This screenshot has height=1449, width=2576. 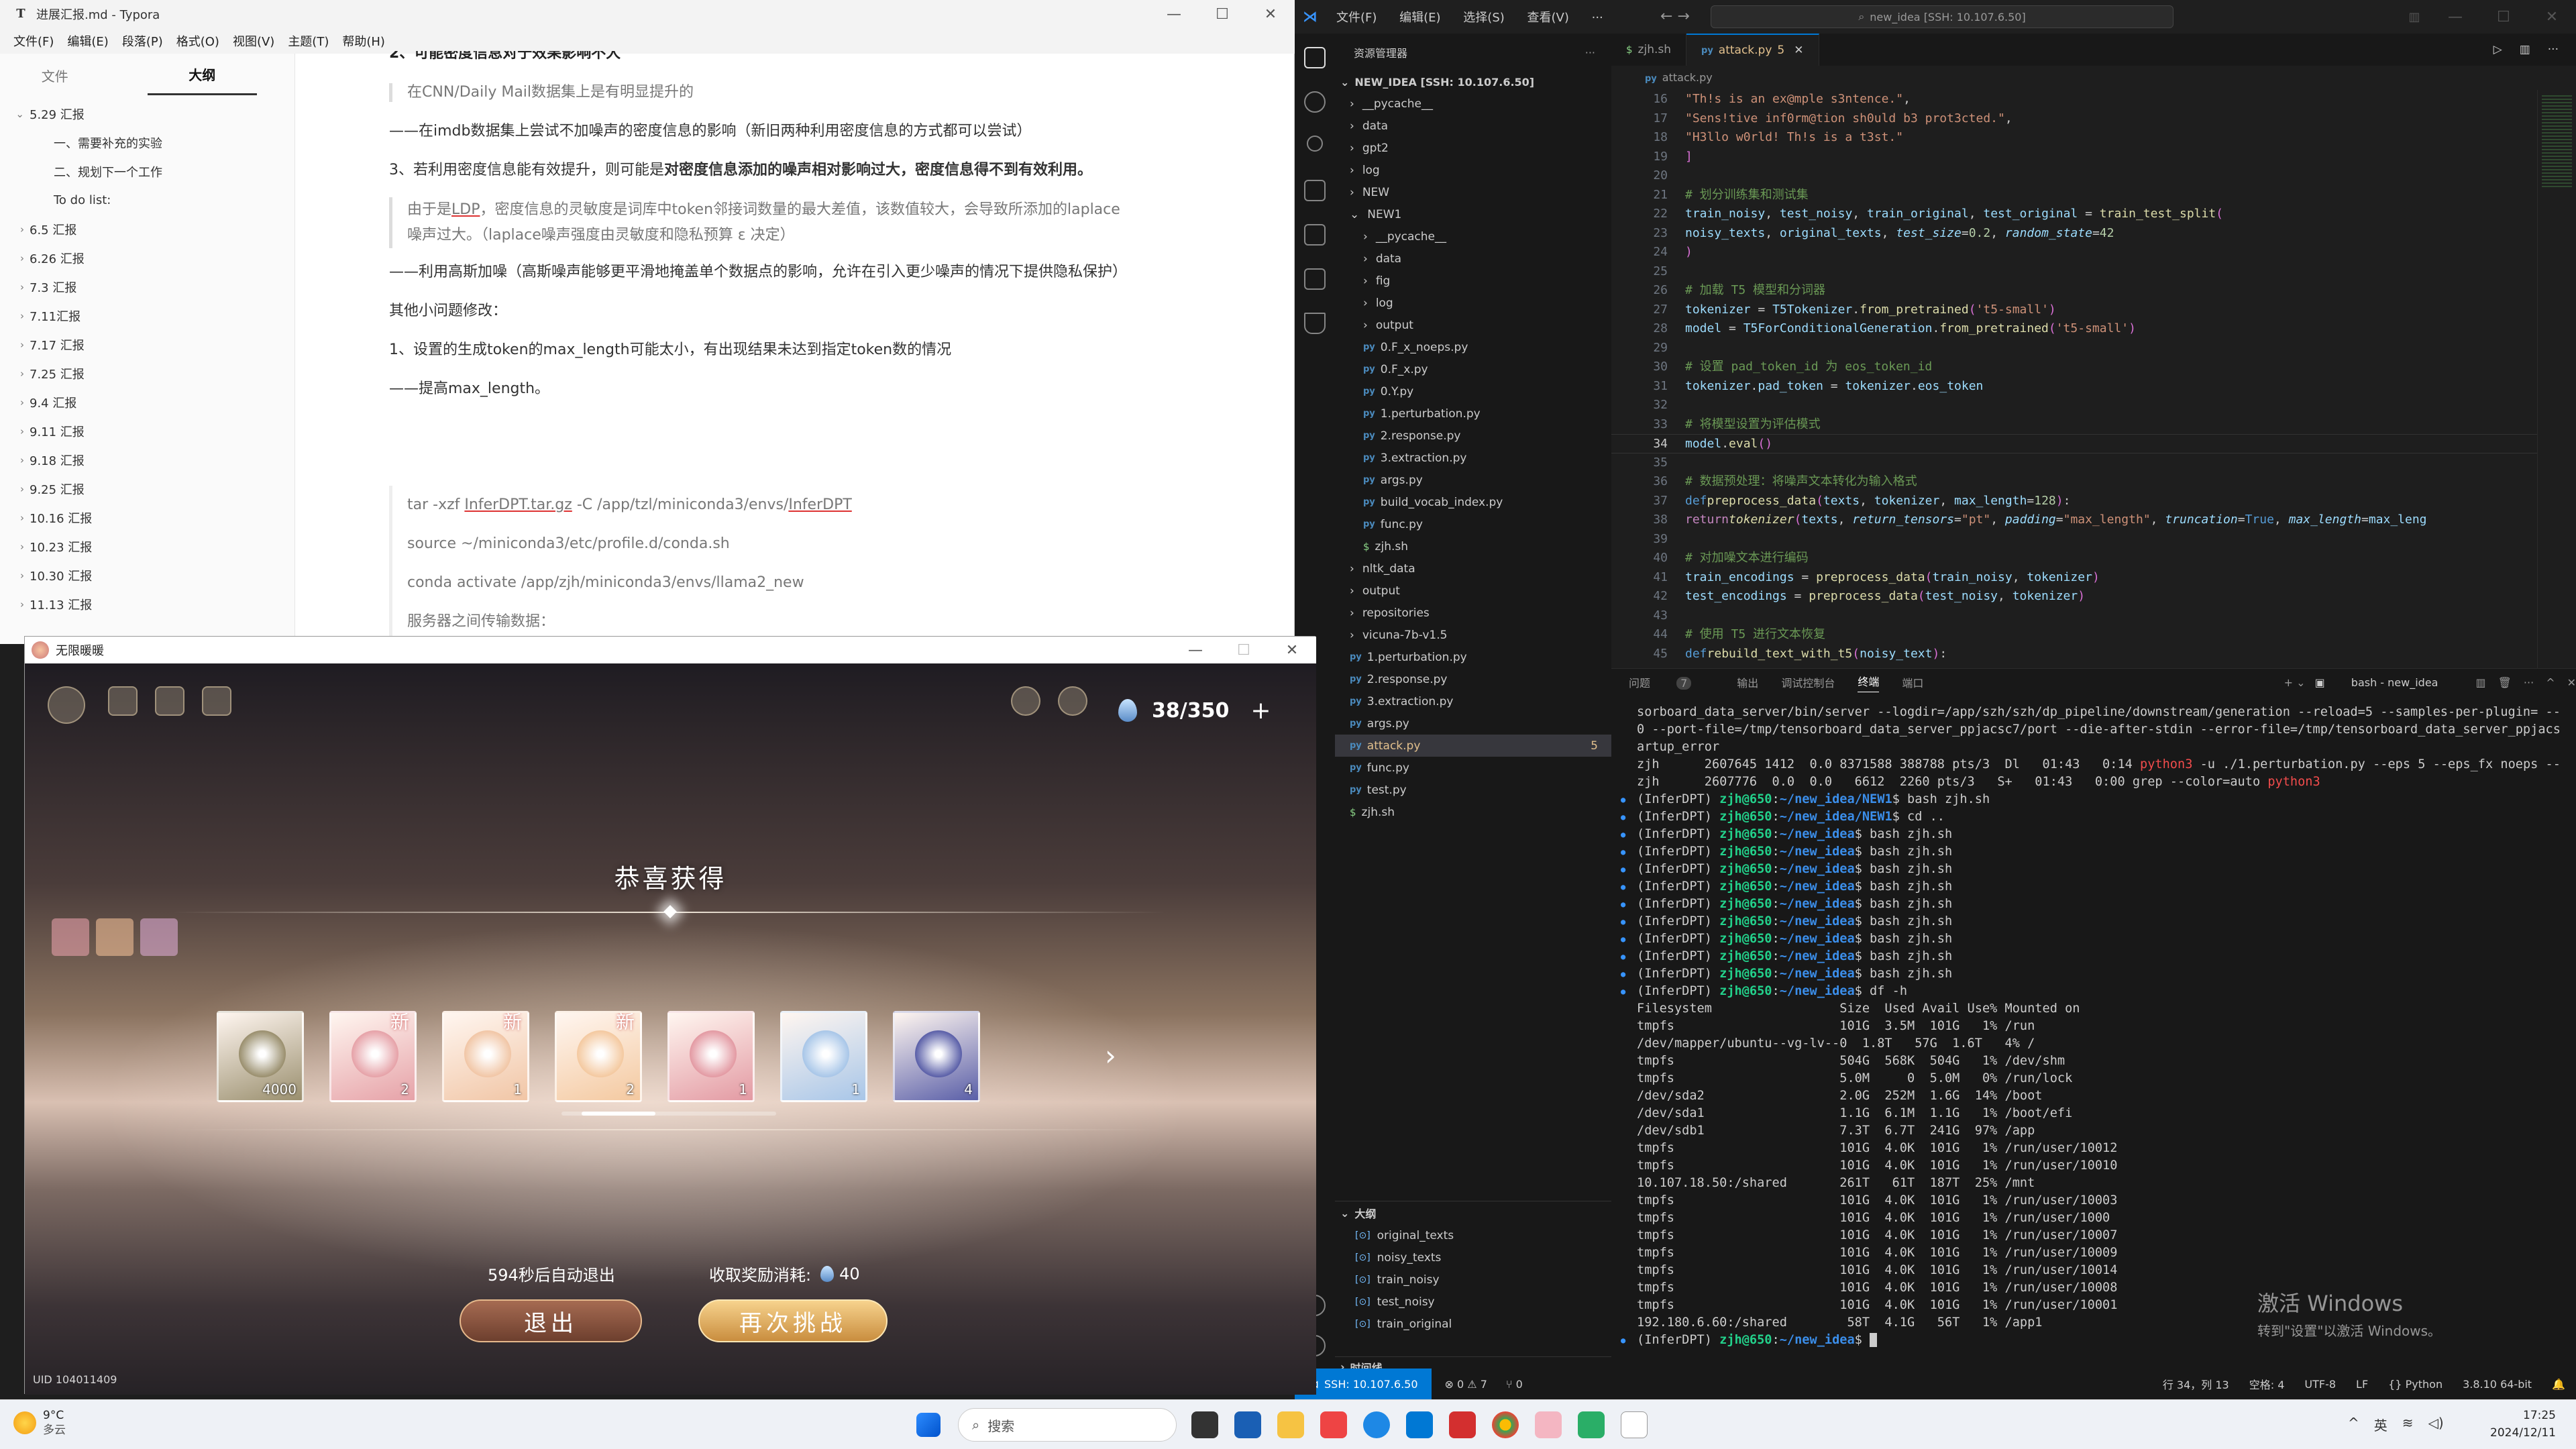 What do you see at coordinates (1473, 1302) in the screenshot?
I see `outline-symbol: [⊙] test_noisy` at bounding box center [1473, 1302].